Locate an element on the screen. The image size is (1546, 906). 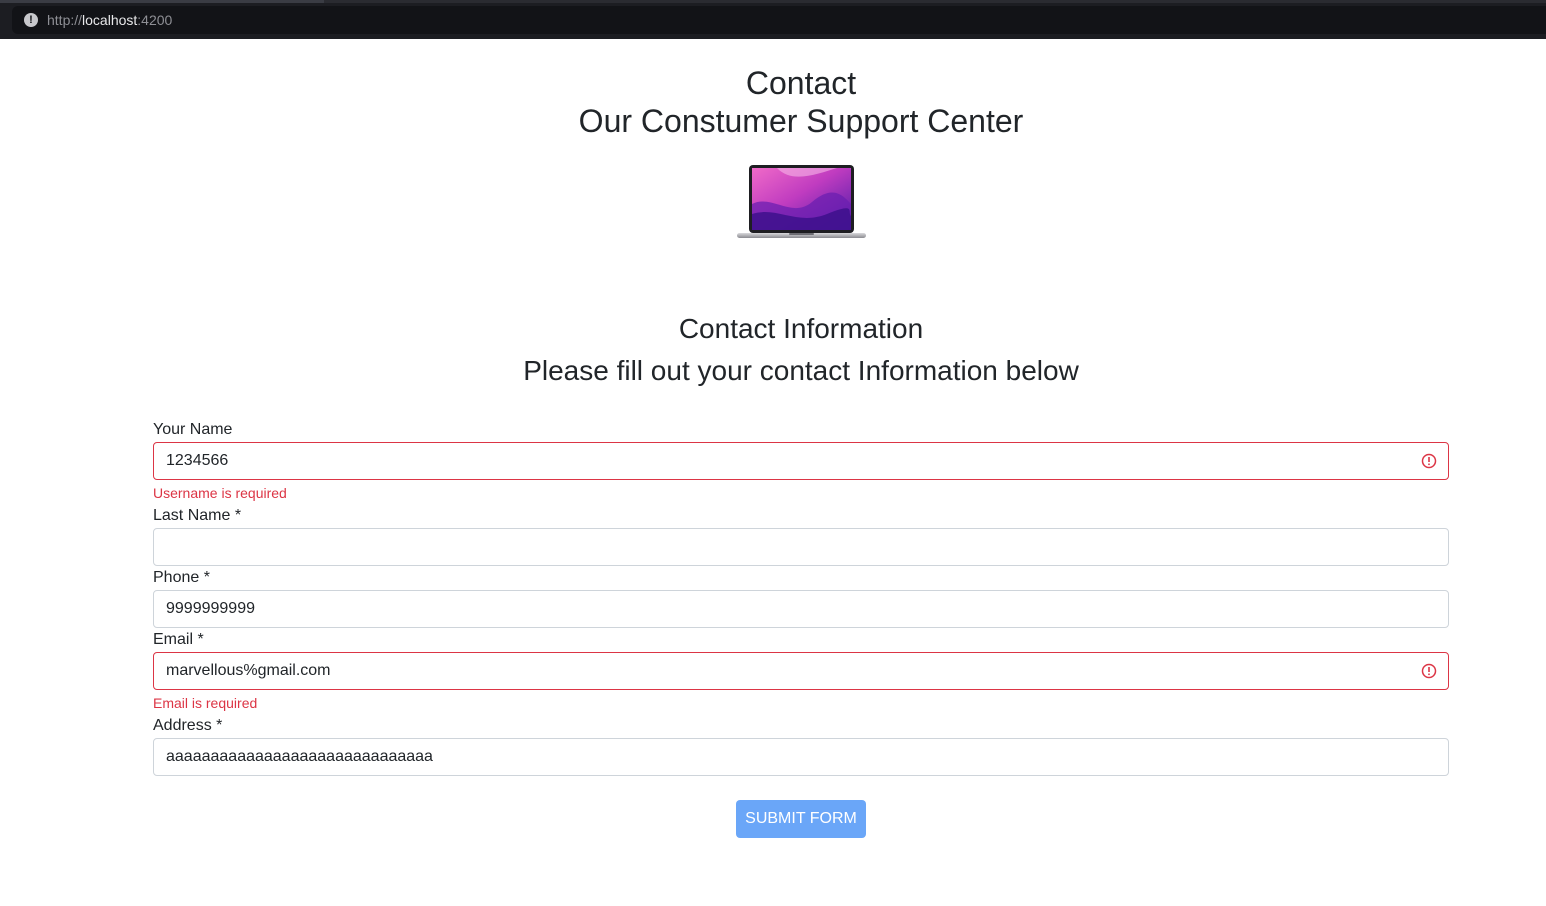
address-field is located at coordinates (801, 757).